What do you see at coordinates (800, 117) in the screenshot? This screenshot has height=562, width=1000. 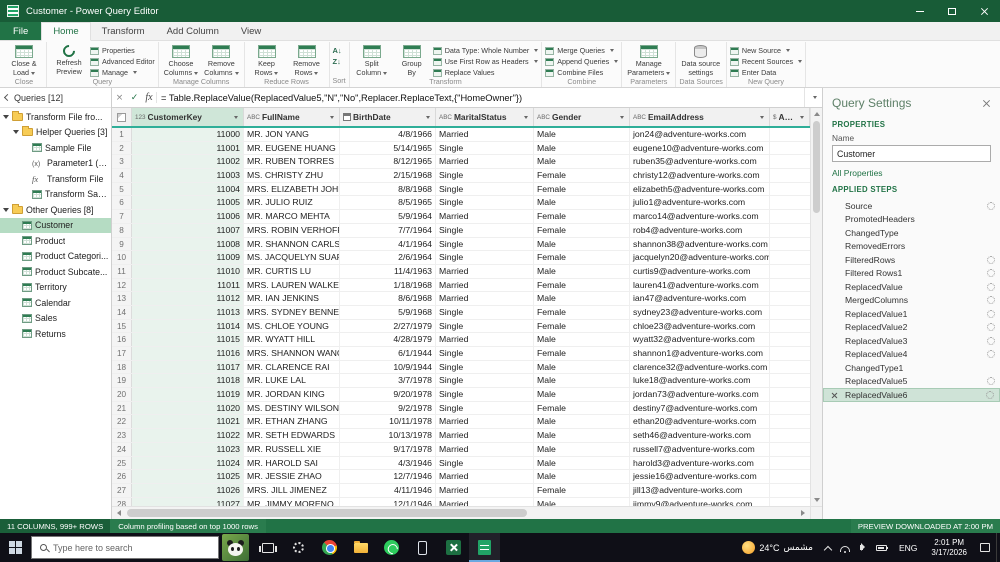 I see `filter-icon` at bounding box center [800, 117].